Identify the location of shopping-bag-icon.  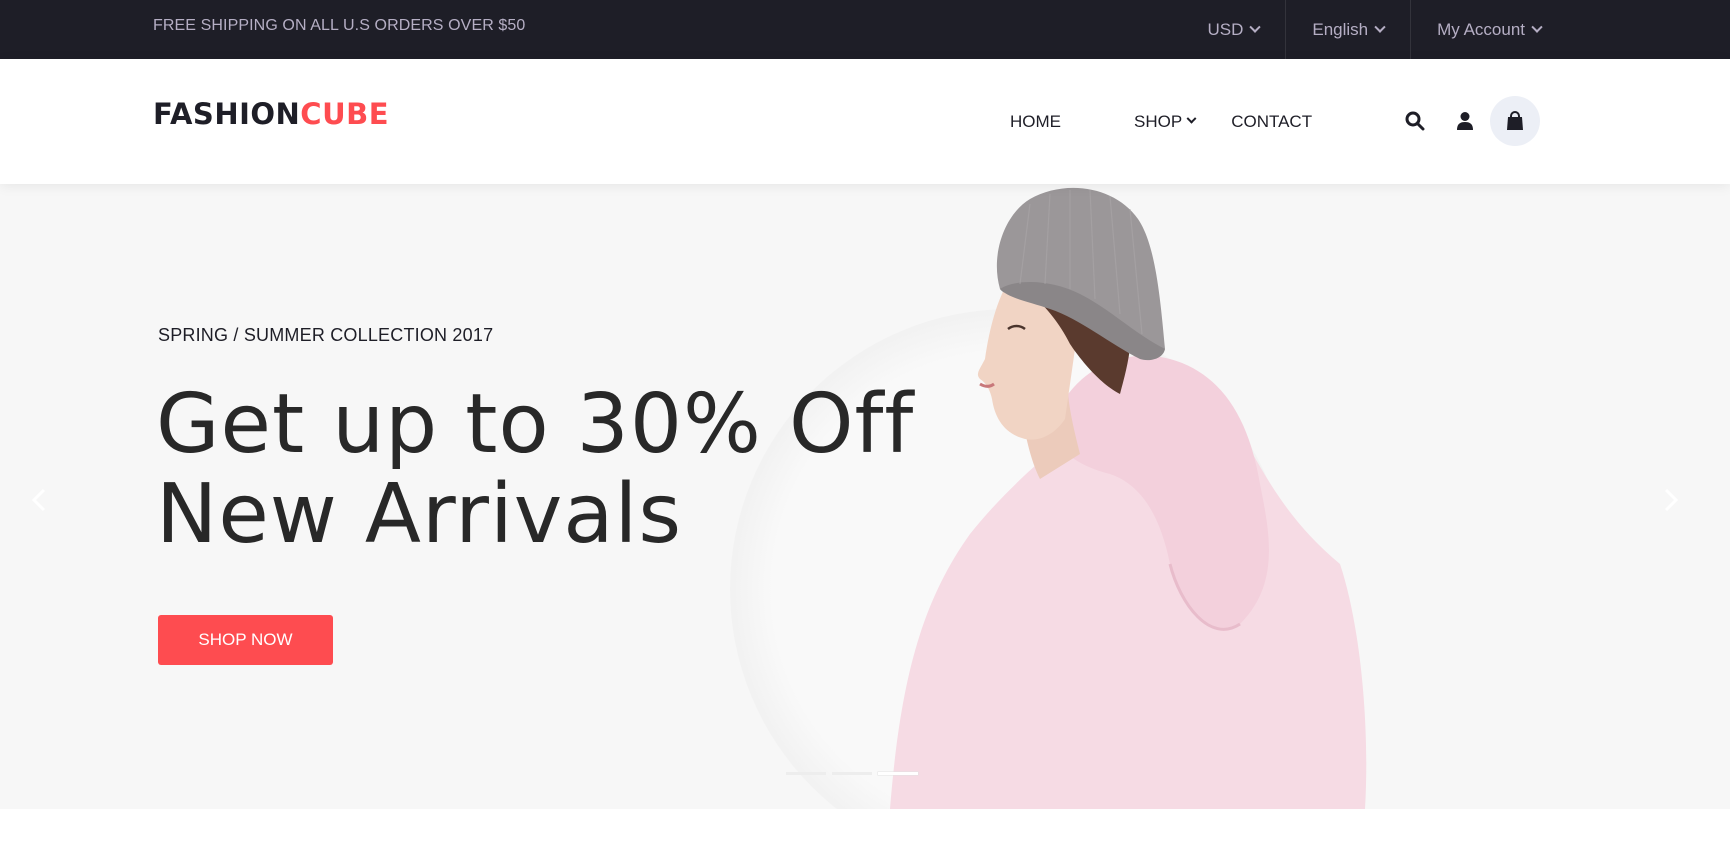
(1515, 120).